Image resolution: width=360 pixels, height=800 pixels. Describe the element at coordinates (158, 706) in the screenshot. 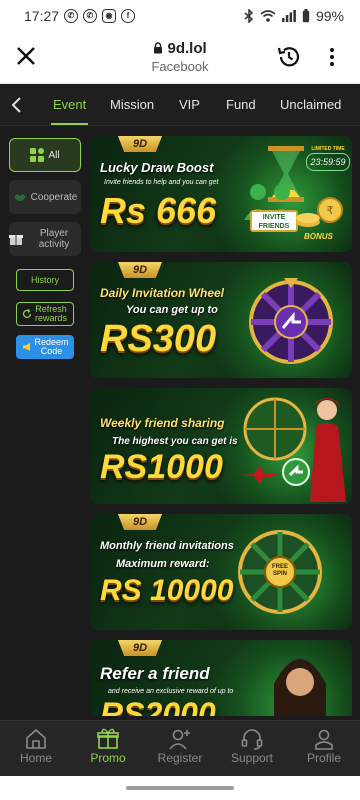

I see `banner-amount: RS2000` at that location.